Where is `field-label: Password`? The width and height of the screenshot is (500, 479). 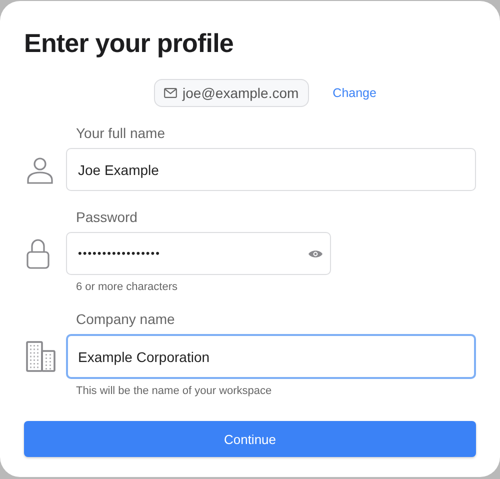 field-label: Password is located at coordinates (107, 217).